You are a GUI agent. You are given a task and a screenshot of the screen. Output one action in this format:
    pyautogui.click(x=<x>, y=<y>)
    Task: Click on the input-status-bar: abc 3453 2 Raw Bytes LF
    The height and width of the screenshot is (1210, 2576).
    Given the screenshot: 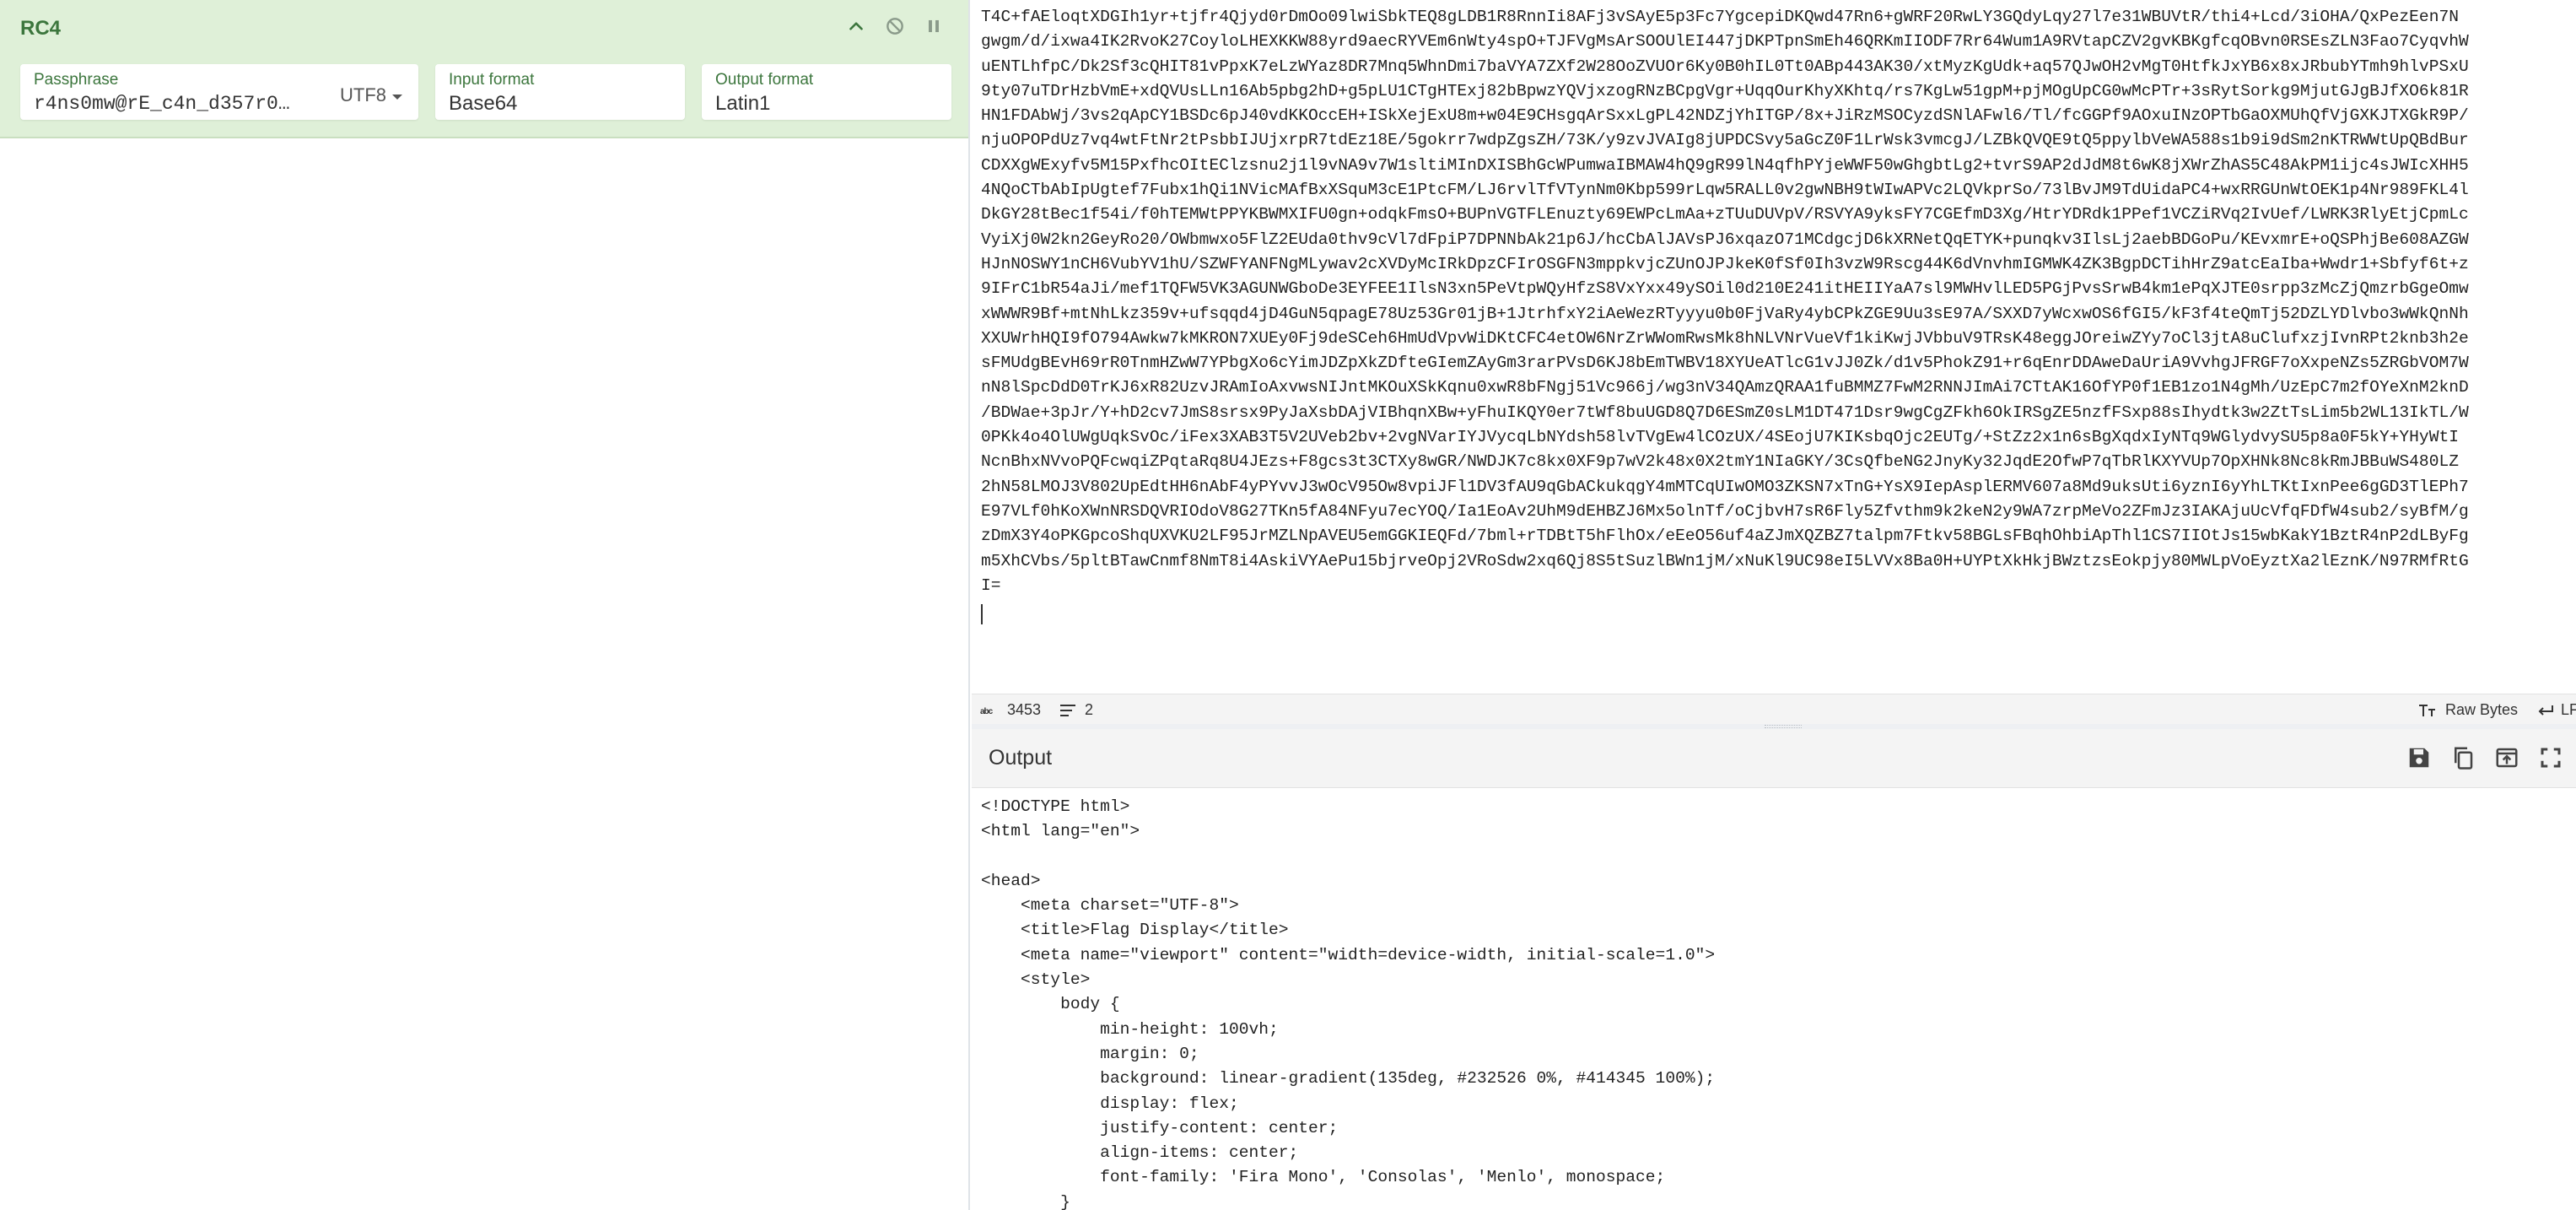 What is the action you would take?
    pyautogui.click(x=1774, y=709)
    